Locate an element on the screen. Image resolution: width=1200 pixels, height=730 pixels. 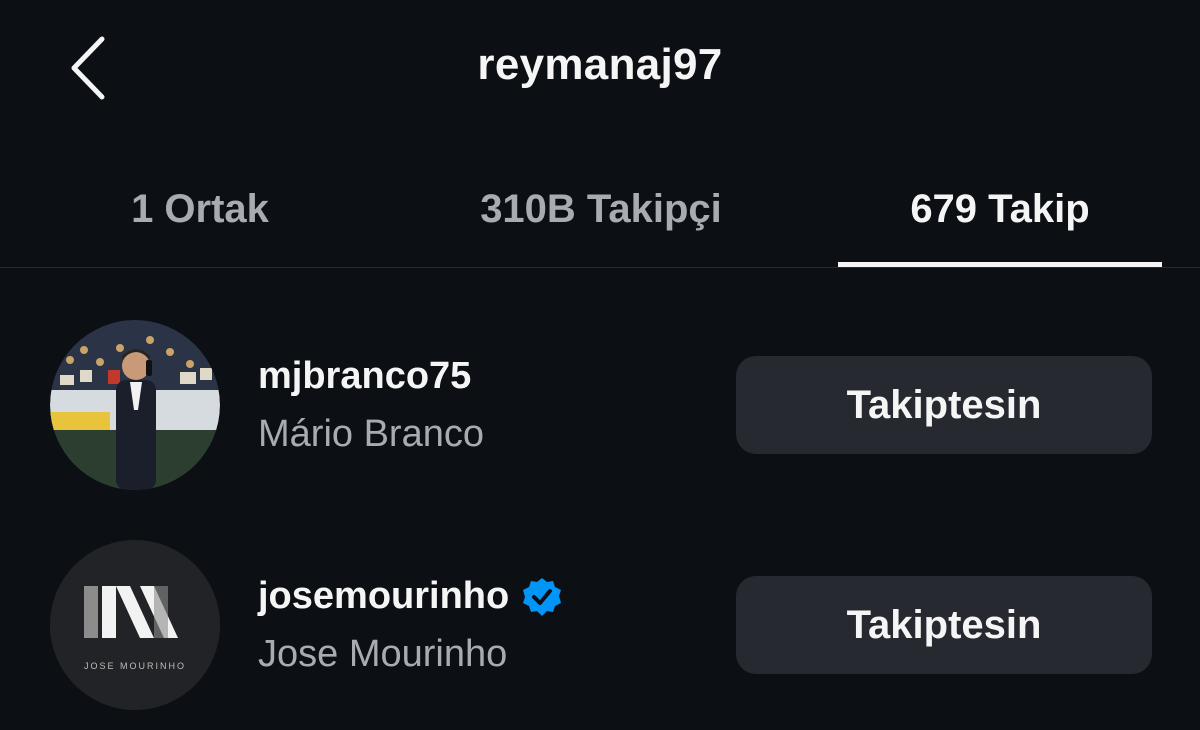
stadium-photo-avatar is located at coordinates (135, 405).